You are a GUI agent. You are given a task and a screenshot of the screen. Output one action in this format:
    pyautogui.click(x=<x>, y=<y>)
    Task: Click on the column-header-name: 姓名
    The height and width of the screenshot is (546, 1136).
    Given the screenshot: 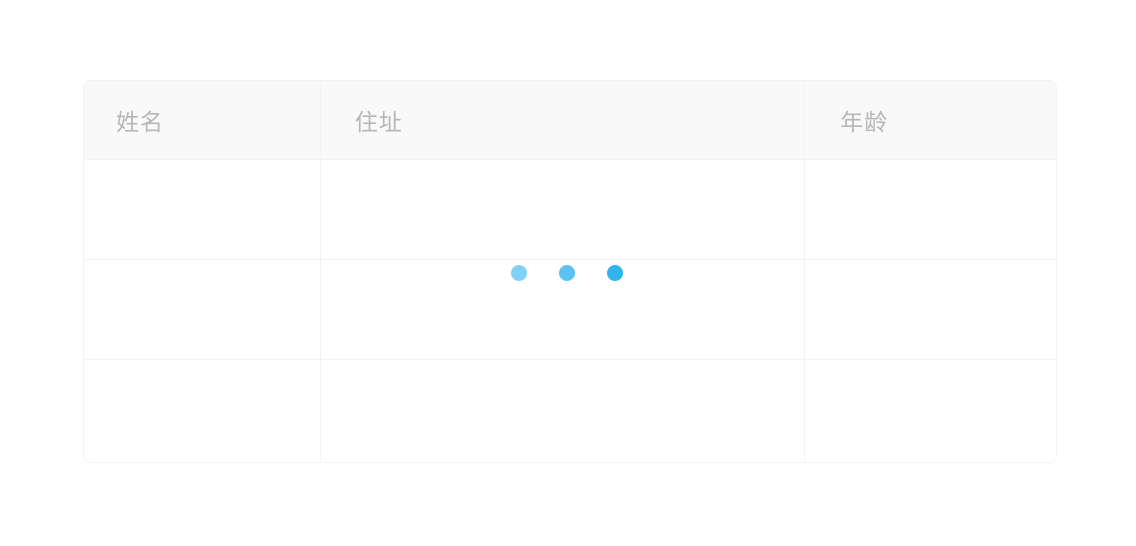 What is the action you would take?
    pyautogui.click(x=202, y=120)
    